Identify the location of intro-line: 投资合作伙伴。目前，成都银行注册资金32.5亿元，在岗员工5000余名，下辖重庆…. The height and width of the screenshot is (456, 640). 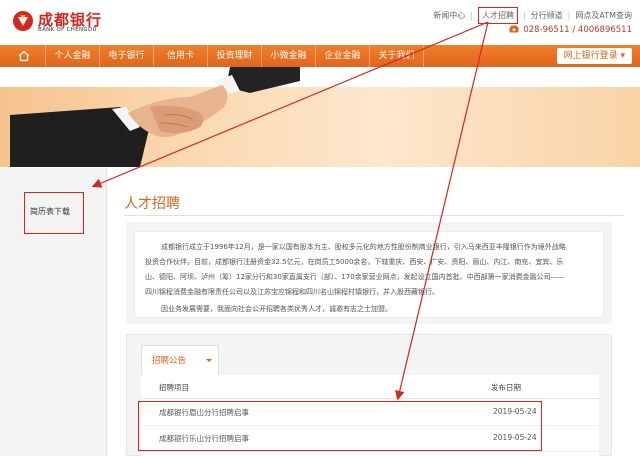
(354, 262).